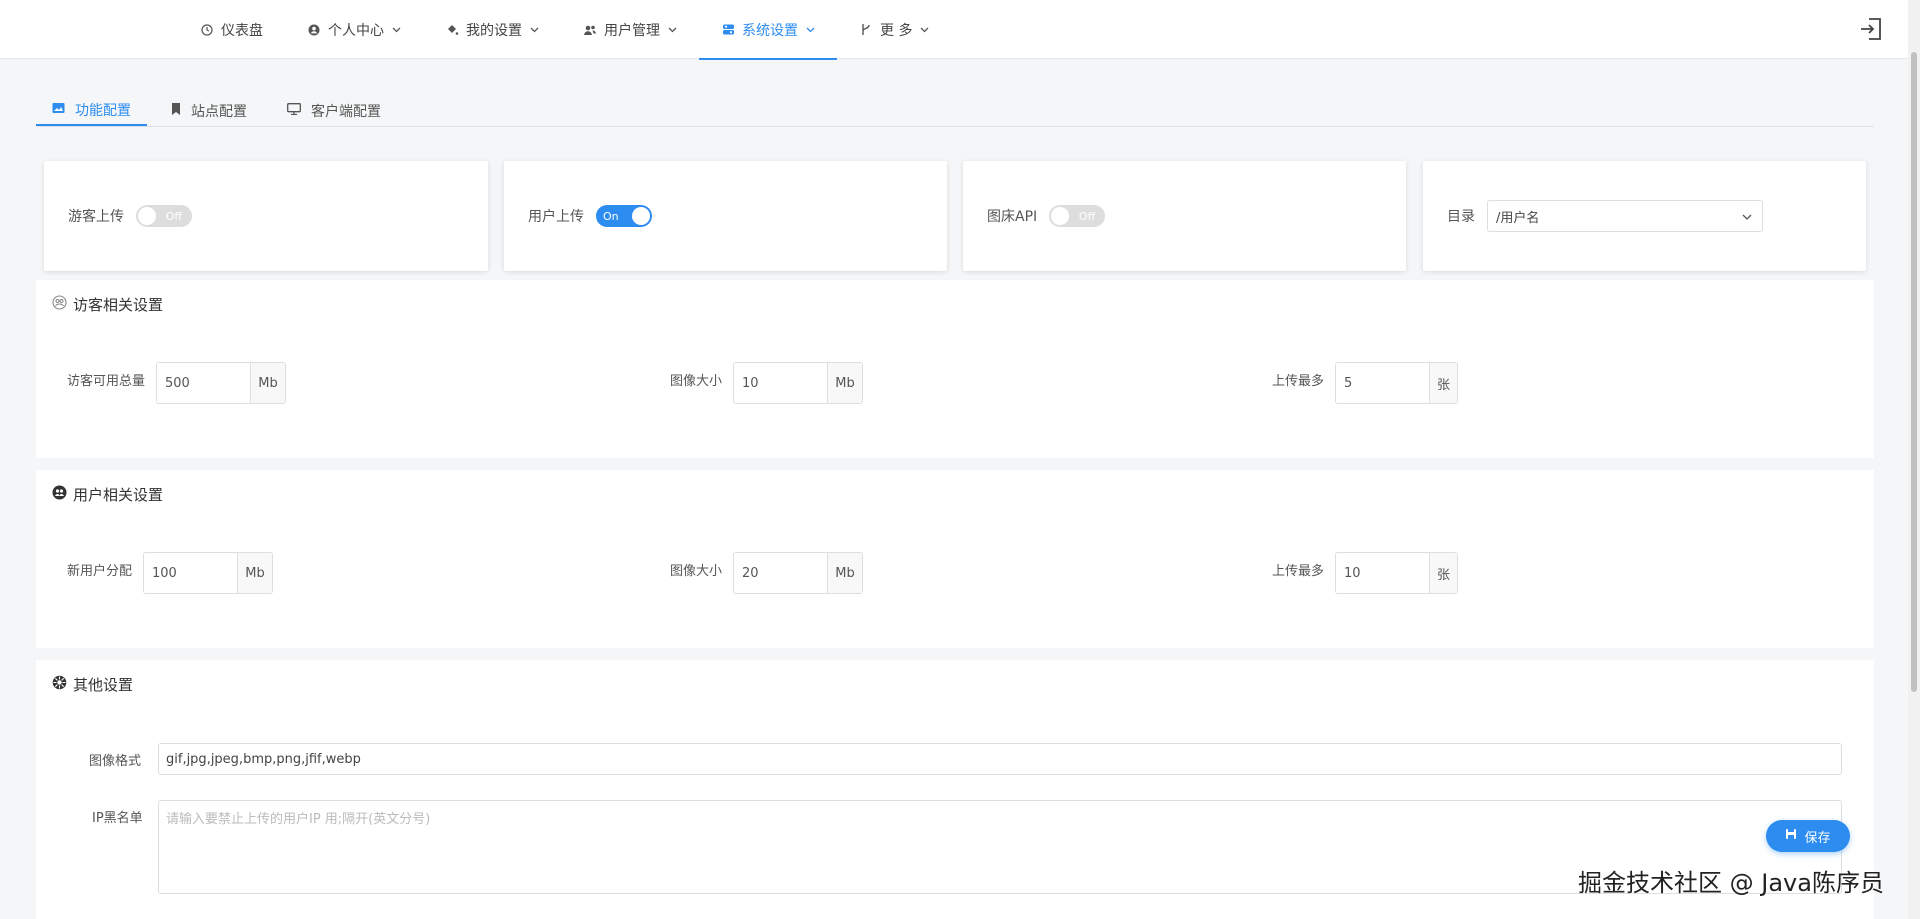  I want to click on user-max-upload-field: 上传最多 张, so click(1365, 573).